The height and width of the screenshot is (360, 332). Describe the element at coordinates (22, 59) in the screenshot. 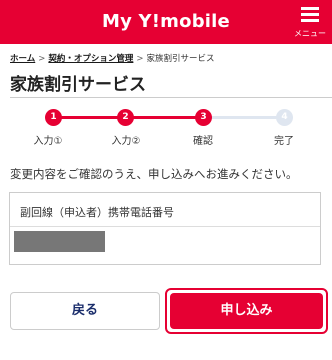

I see `breadcrumb-home-link: ホーム` at that location.